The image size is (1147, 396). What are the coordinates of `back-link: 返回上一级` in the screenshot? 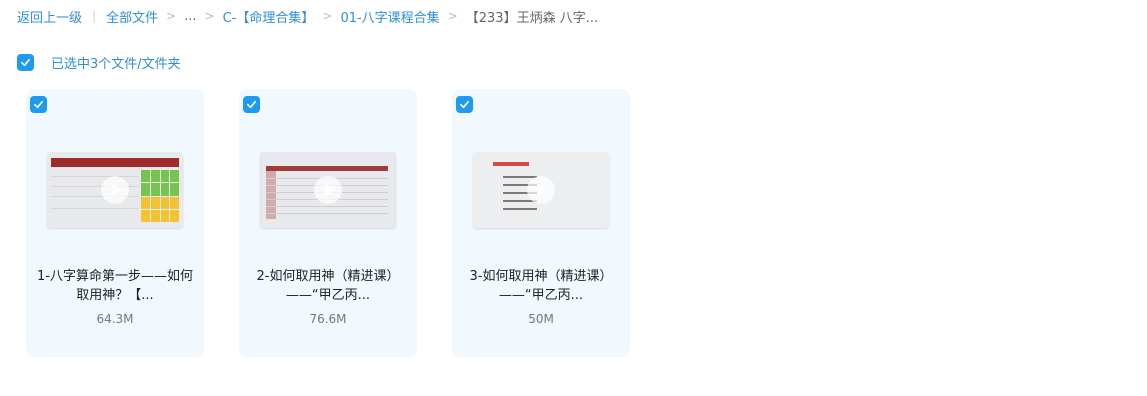 It's located at (49, 16).